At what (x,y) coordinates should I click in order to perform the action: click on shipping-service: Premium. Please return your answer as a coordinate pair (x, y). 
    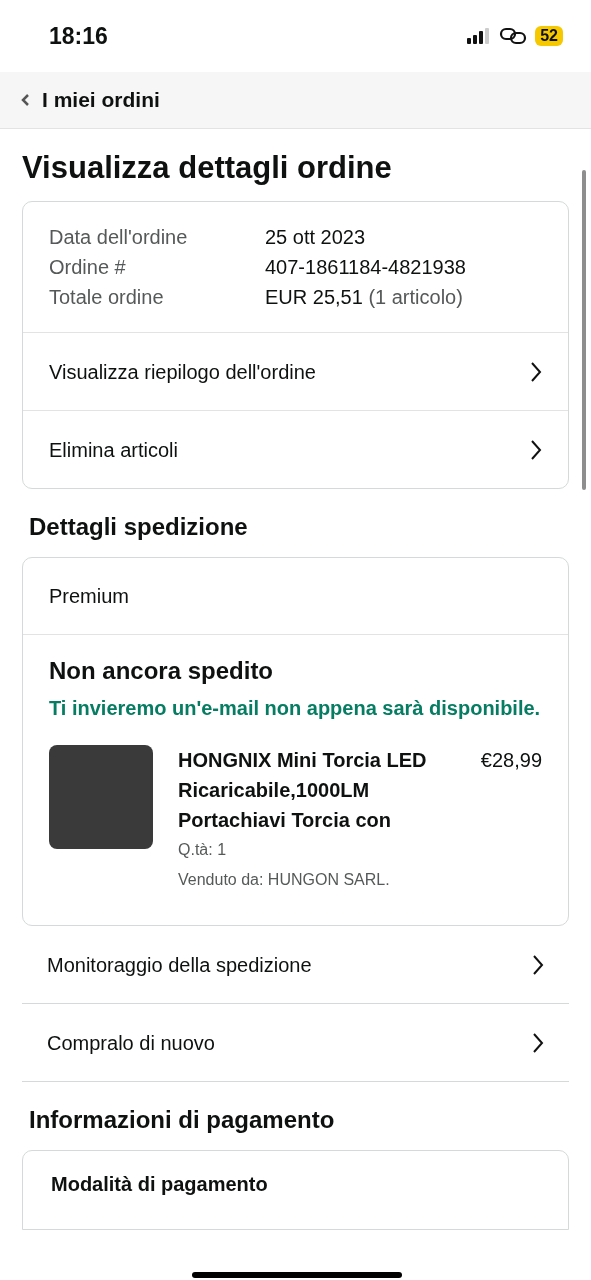
    Looking at the image, I should click on (89, 596).